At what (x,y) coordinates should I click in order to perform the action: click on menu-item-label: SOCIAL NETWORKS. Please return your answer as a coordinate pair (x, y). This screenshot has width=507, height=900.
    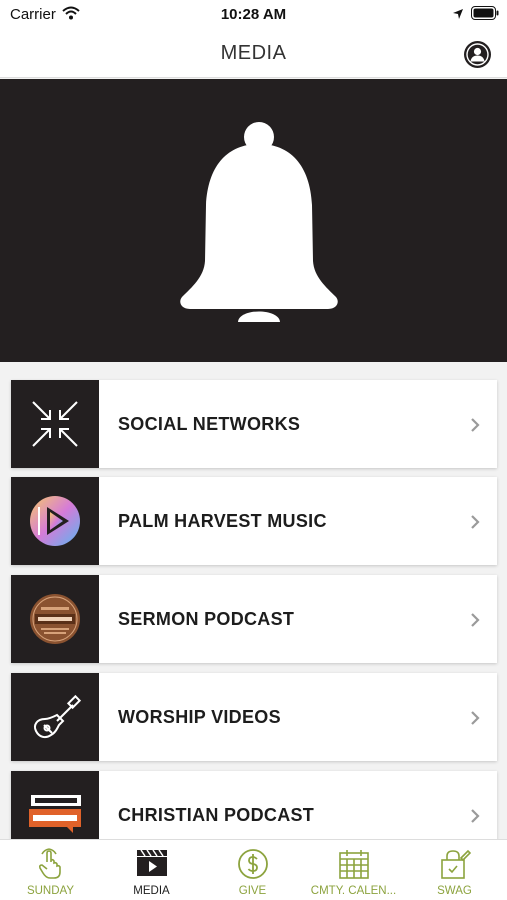
    Looking at the image, I should click on (209, 424).